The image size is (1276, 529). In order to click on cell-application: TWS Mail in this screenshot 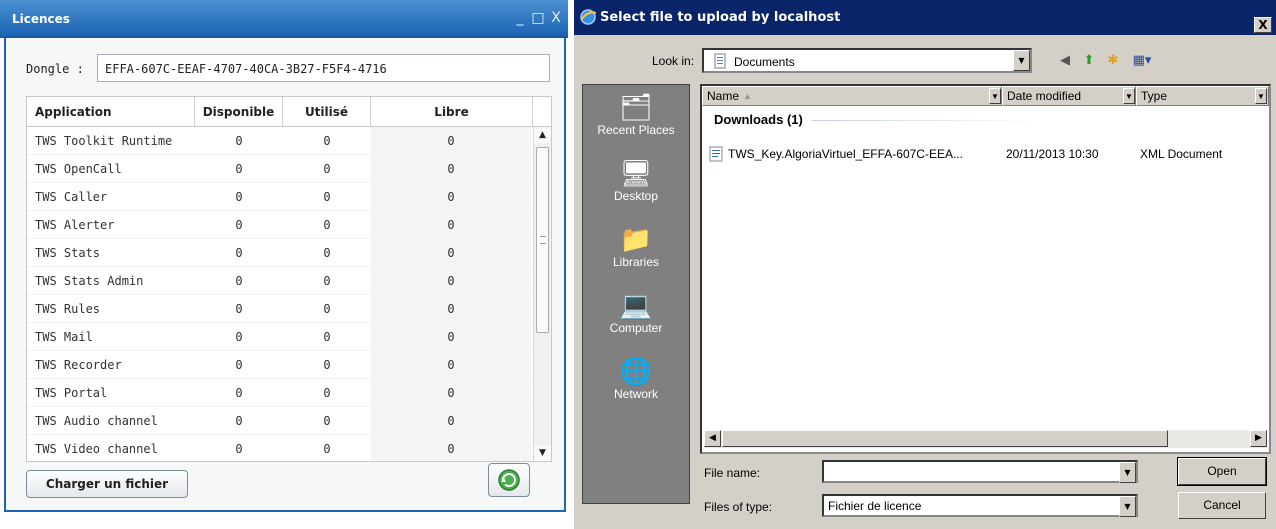, I will do `click(64, 337)`.